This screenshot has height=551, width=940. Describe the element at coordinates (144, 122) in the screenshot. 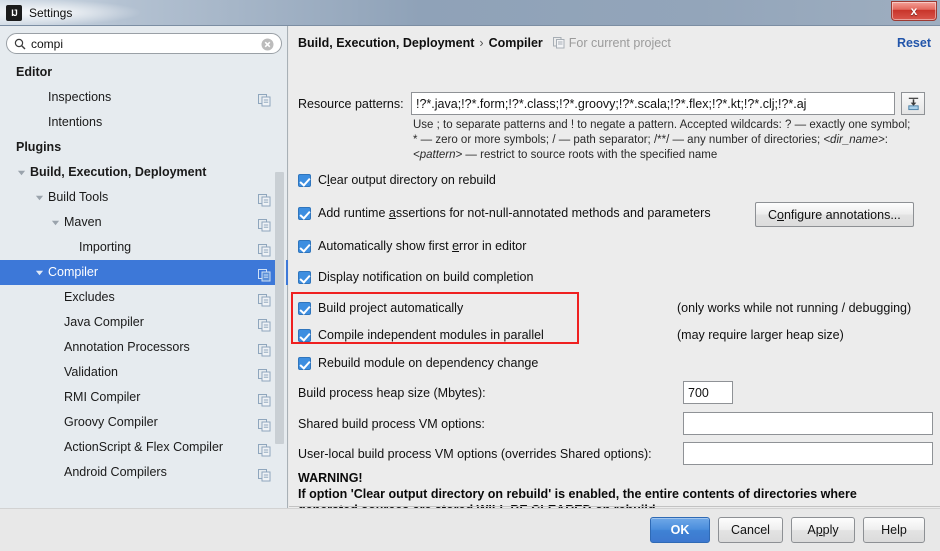

I see `sidebar-item-intentions: Intentions` at that location.